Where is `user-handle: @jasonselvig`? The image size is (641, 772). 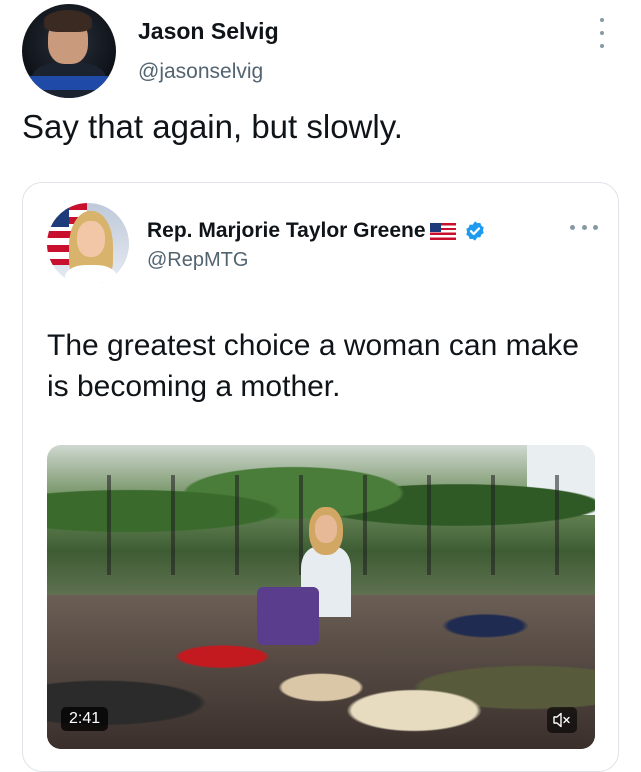
user-handle: @jasonselvig is located at coordinates (200, 72).